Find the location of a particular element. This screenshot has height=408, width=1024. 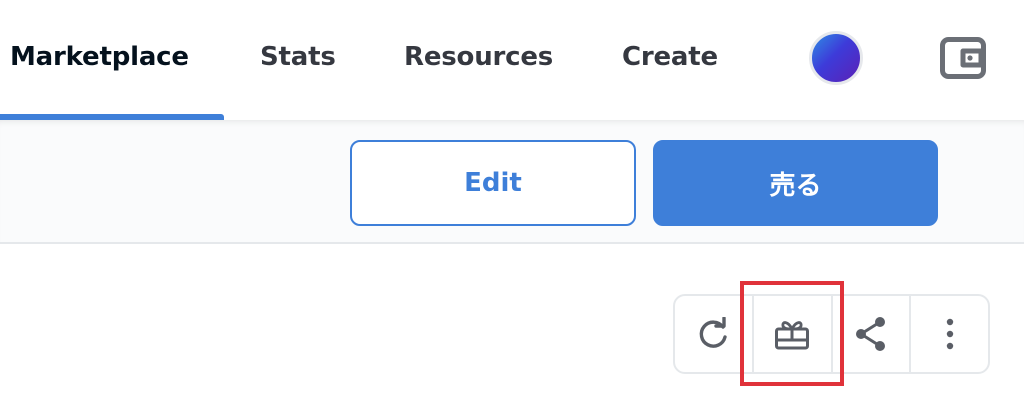

refresh-icon is located at coordinates (714, 332).